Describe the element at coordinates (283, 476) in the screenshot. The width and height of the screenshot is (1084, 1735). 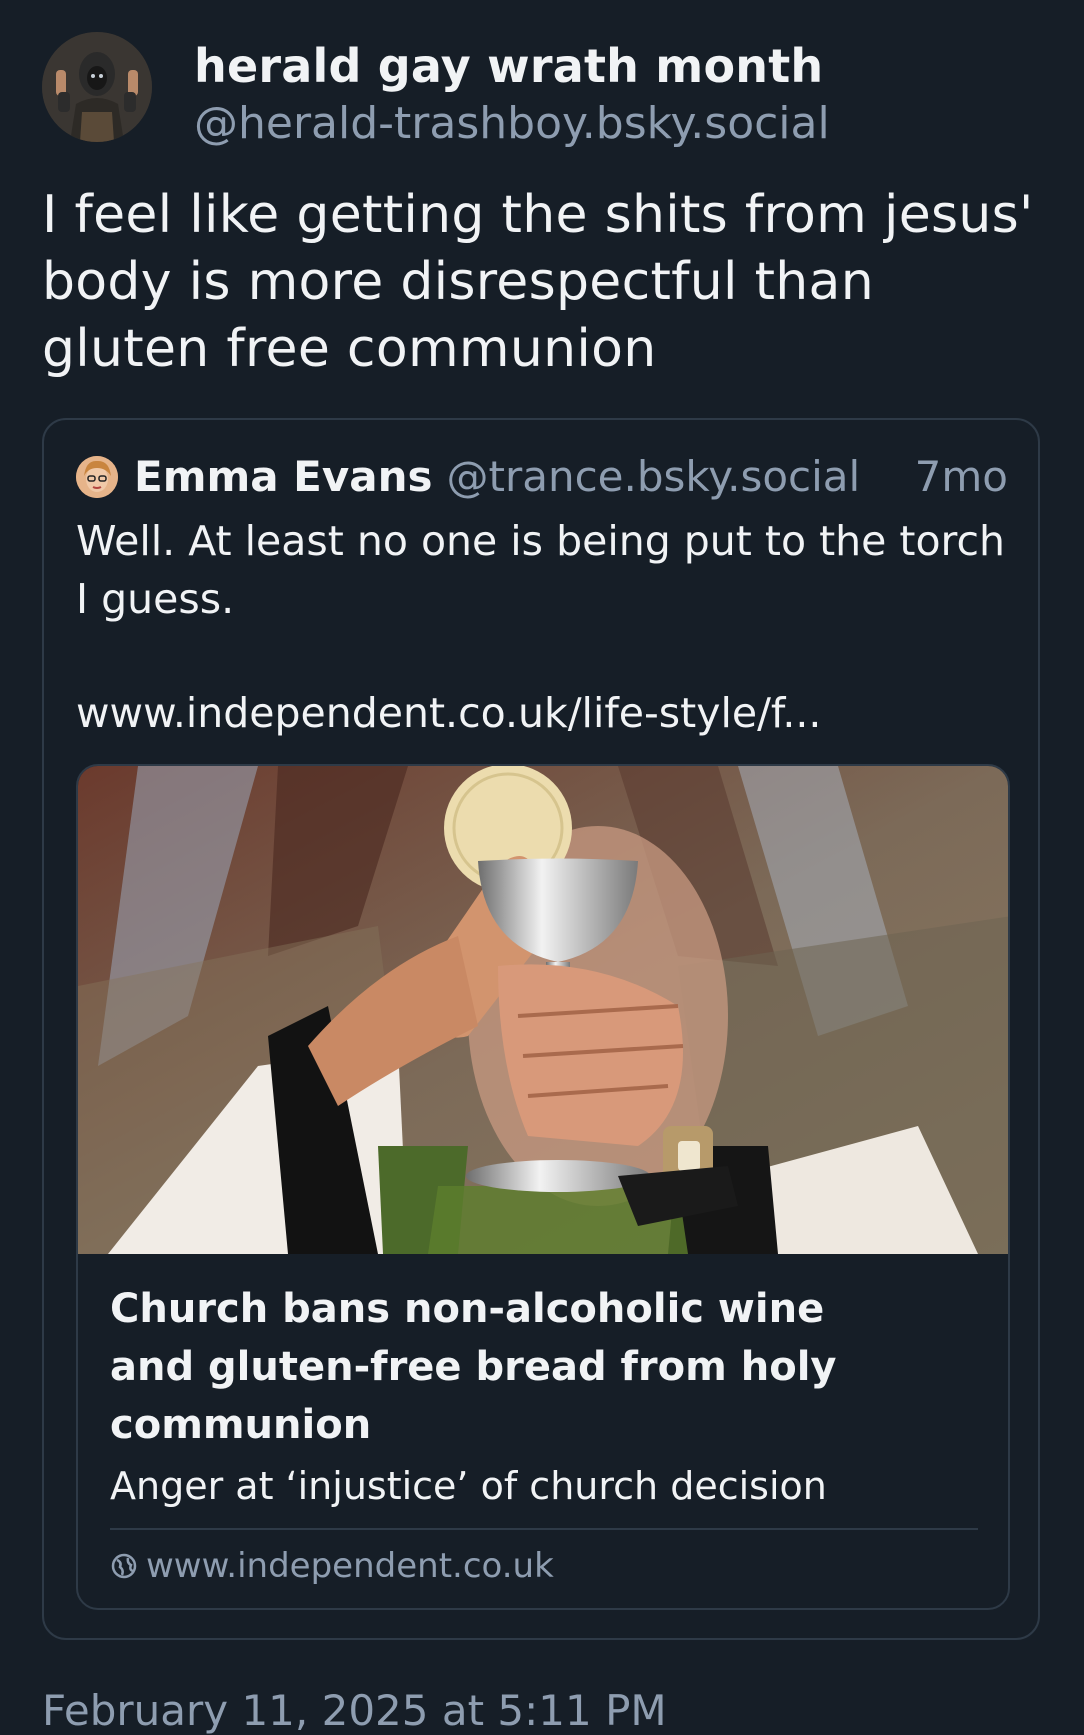
I see `quote-author-name: Emma Evans` at that location.